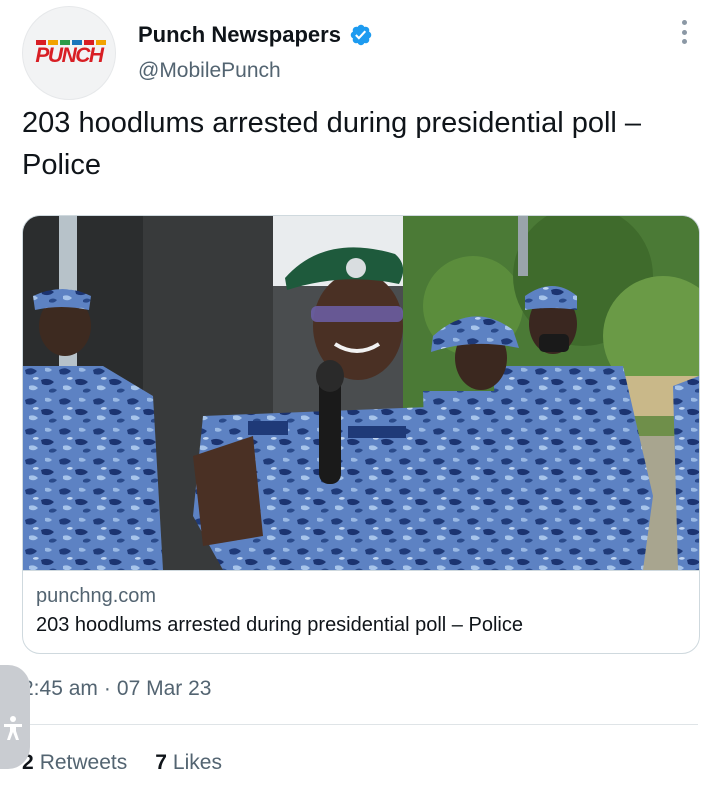 Image resolution: width=720 pixels, height=800 pixels. I want to click on retweets-label: Retweets, so click(83, 762).